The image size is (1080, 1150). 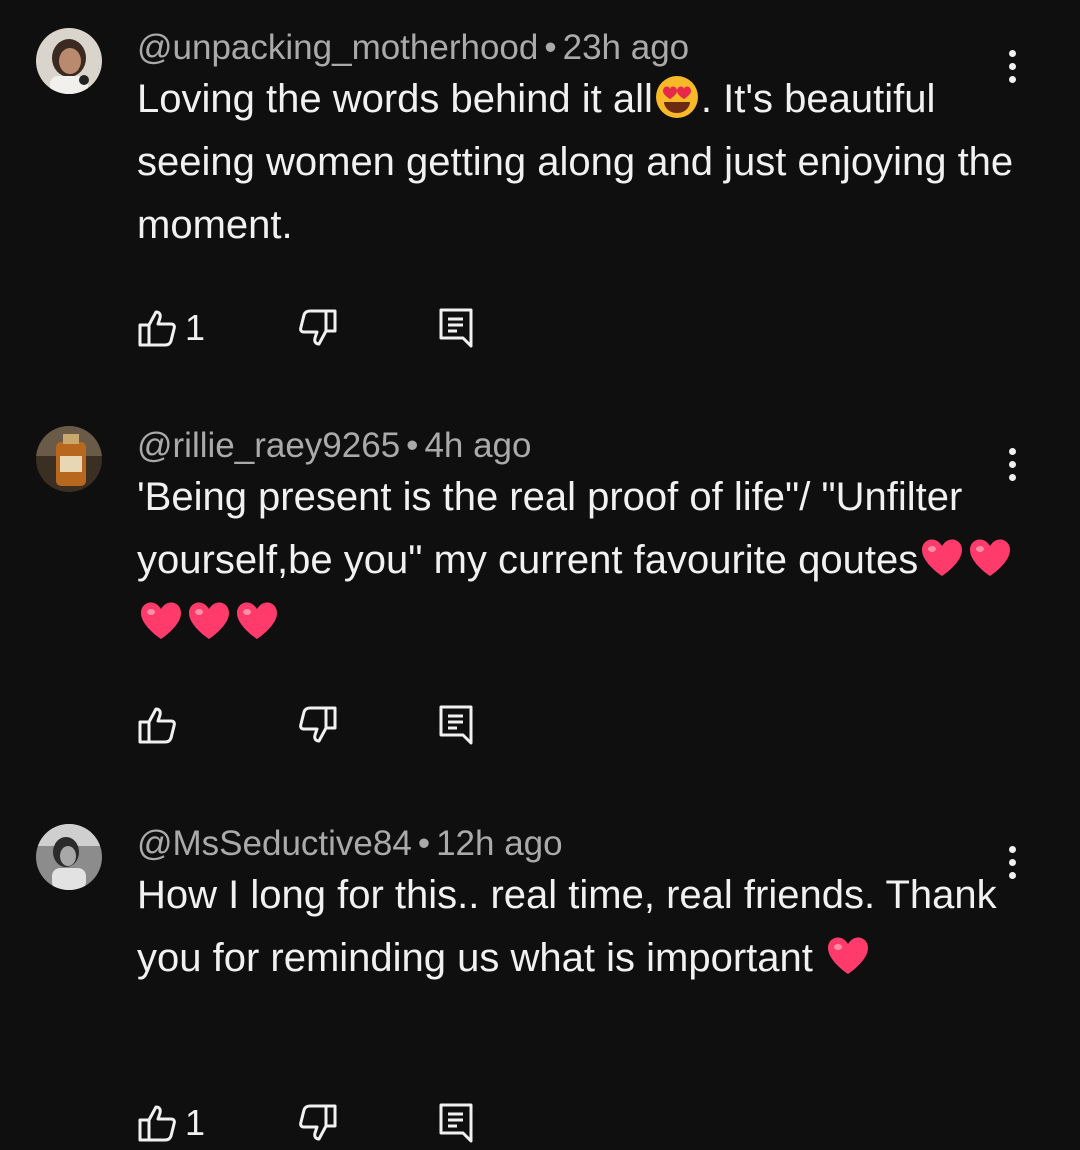 What do you see at coordinates (274, 843) in the screenshot?
I see `comment-author: @MsSeductive84` at bounding box center [274, 843].